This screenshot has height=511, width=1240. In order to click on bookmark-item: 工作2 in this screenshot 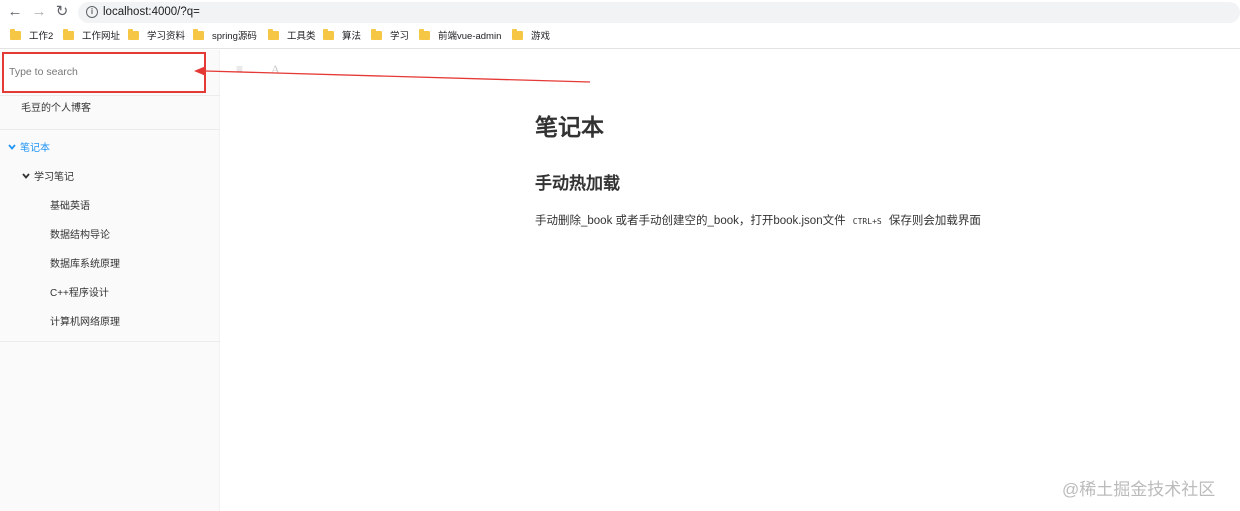, I will do `click(31, 36)`.